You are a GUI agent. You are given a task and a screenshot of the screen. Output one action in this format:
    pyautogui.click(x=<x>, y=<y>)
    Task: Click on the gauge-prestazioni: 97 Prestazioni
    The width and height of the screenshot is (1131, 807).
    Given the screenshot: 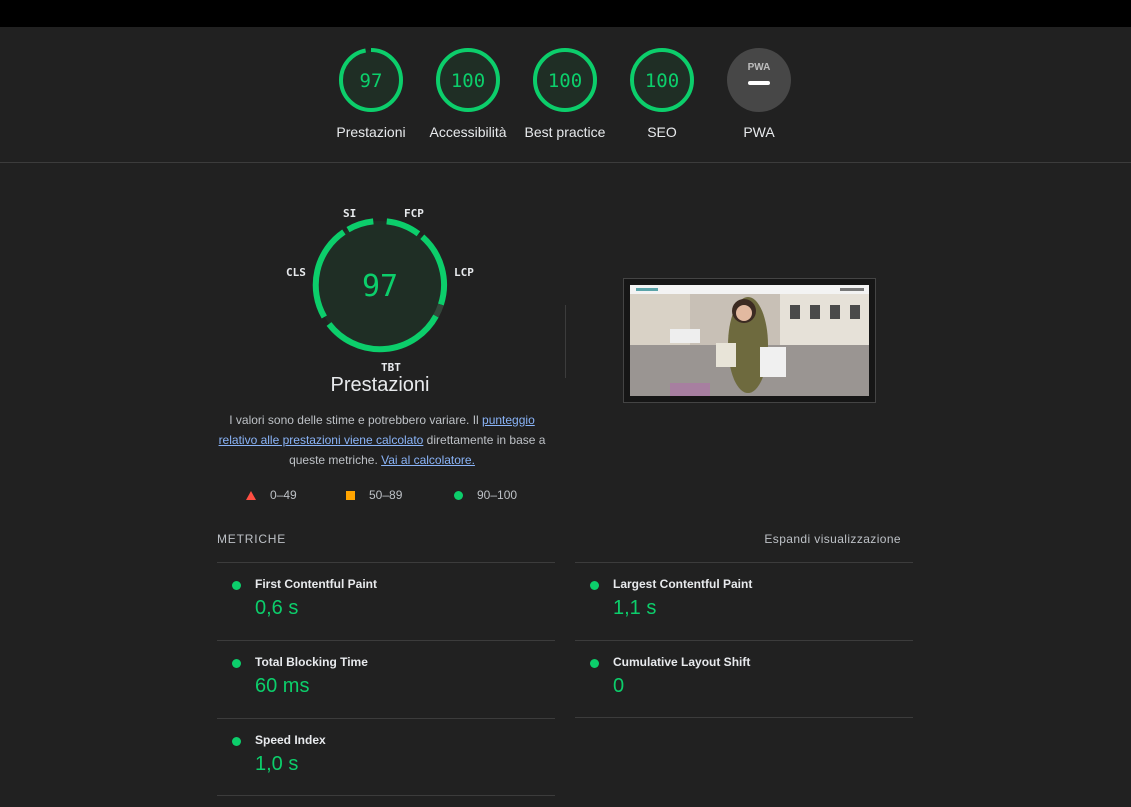 What is the action you would take?
    pyautogui.click(x=371, y=93)
    